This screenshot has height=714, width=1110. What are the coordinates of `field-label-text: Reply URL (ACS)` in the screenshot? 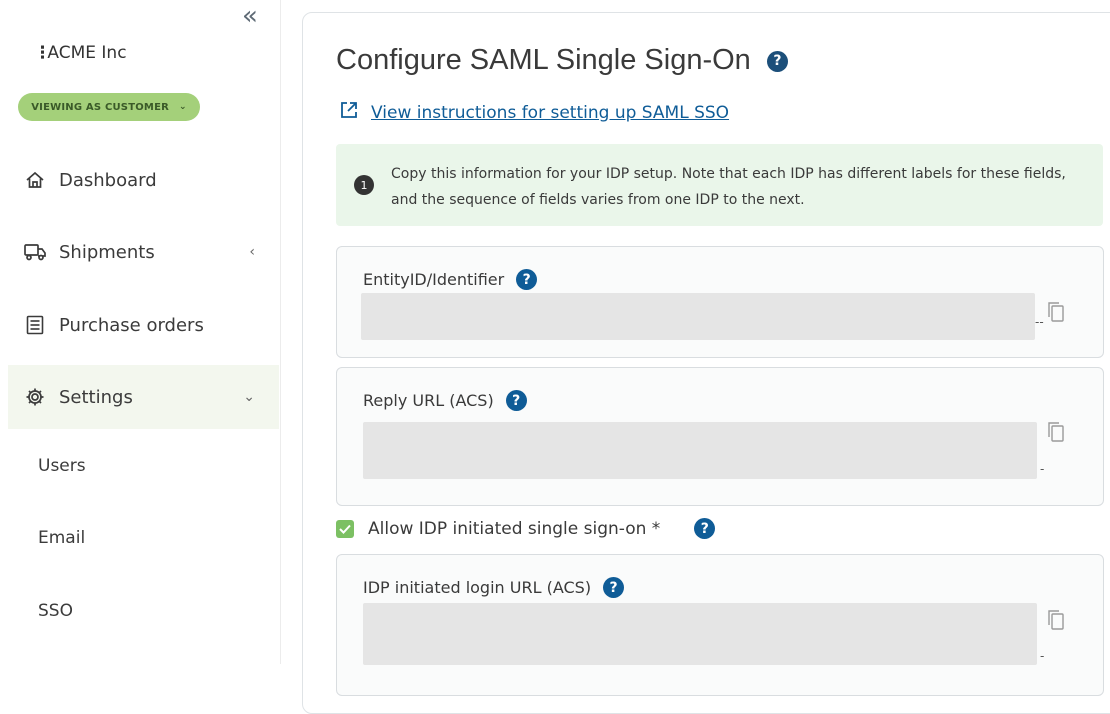 It's located at (428, 400).